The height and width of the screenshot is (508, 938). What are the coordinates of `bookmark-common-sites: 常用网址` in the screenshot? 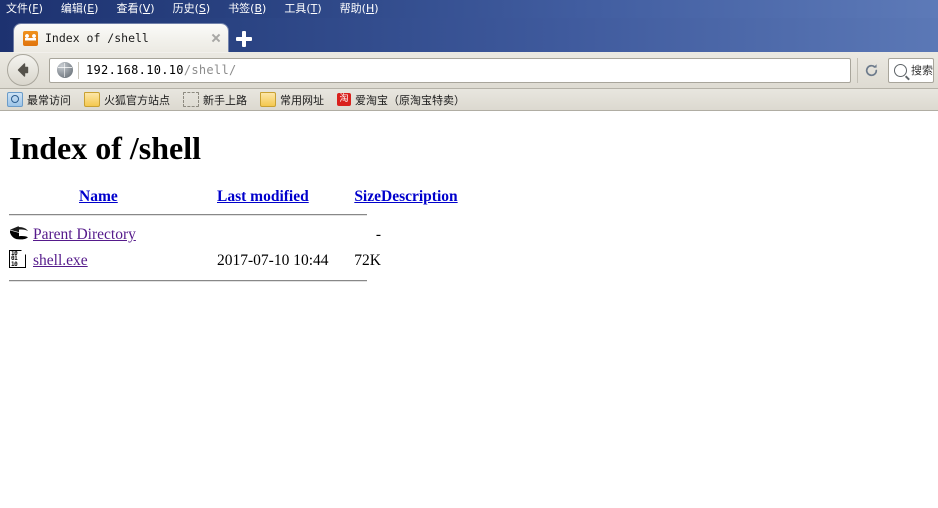 It's located at (292, 100).